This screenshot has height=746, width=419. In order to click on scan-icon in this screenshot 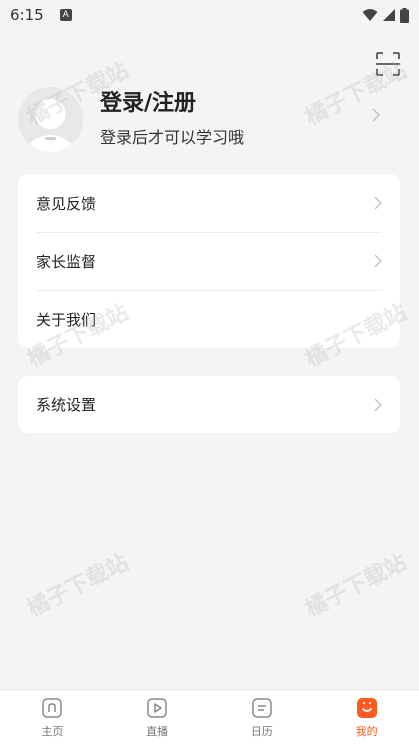, I will do `click(388, 64)`.